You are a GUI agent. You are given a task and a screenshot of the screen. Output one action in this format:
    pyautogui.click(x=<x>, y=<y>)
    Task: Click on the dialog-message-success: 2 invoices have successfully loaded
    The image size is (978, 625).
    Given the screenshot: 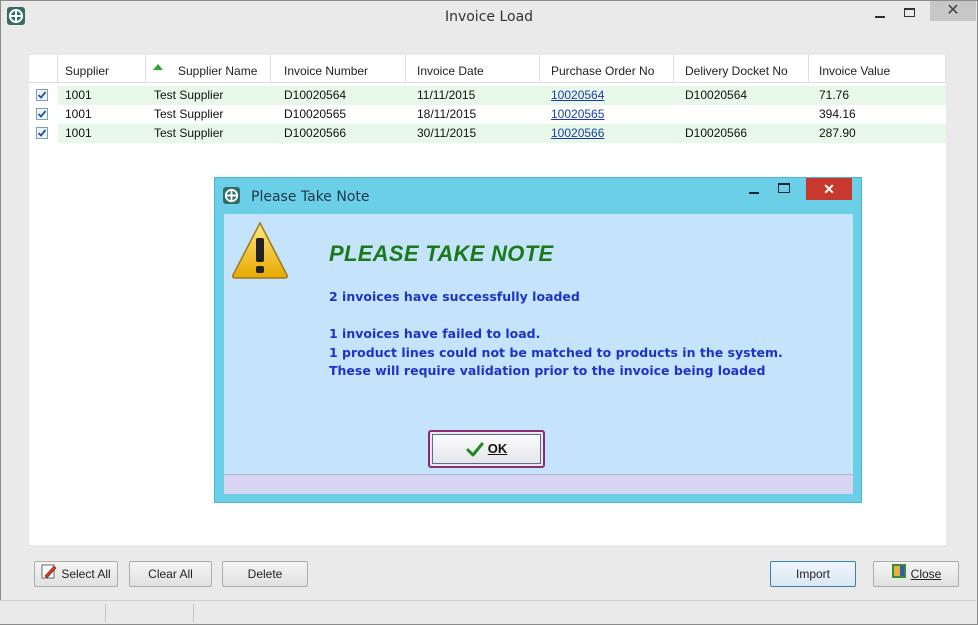 What is the action you would take?
    pyautogui.click(x=454, y=296)
    